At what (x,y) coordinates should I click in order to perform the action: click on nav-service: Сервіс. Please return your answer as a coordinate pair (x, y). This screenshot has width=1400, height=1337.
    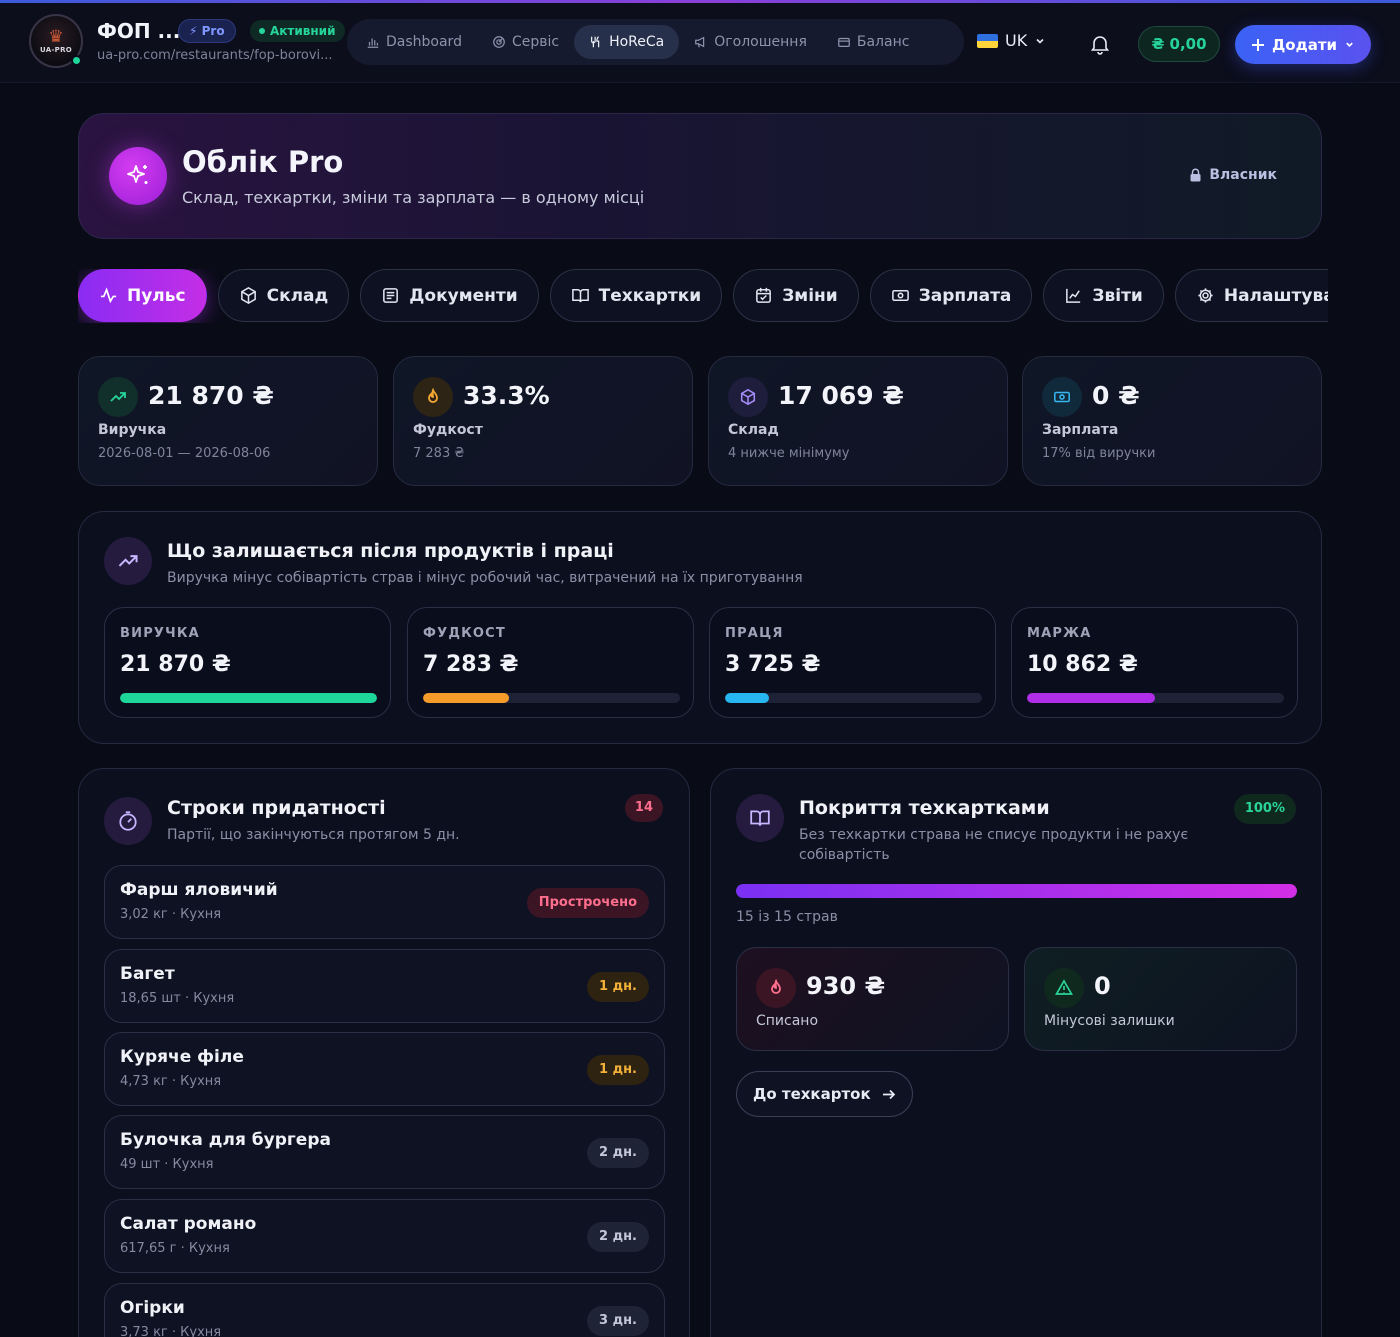
    Looking at the image, I should click on (525, 42).